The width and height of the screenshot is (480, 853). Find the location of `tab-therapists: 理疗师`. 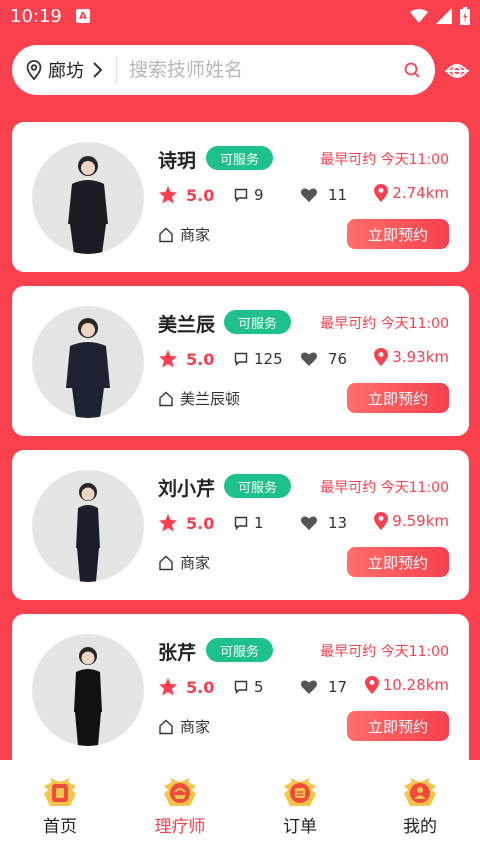

tab-therapists: 理疗师 is located at coordinates (180, 806).